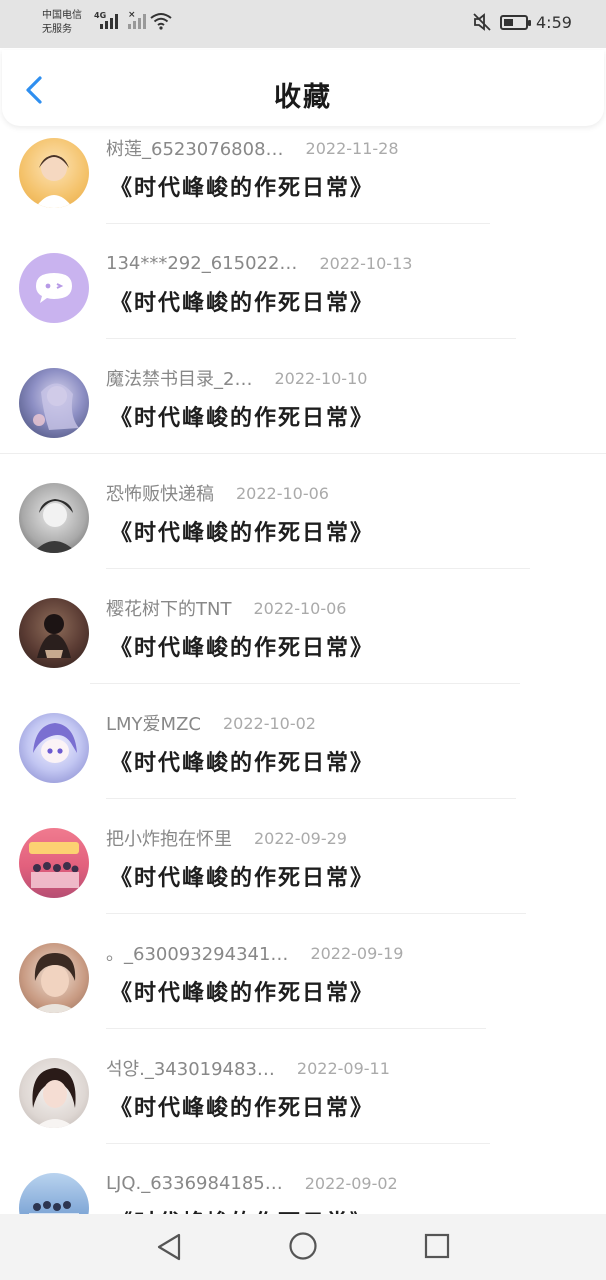 The width and height of the screenshot is (606, 1280). I want to click on mute-icon, so click(482, 22).